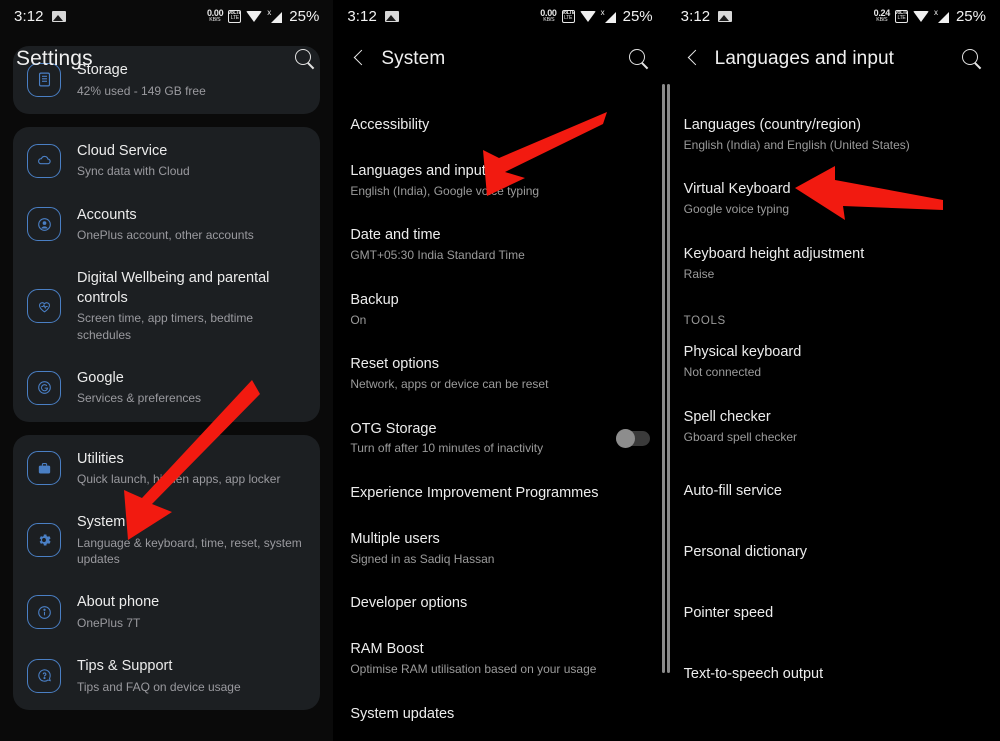 The image size is (1000, 741). I want to click on list-item-text-to-speech-output: Text-to-speech output, so click(833, 672).